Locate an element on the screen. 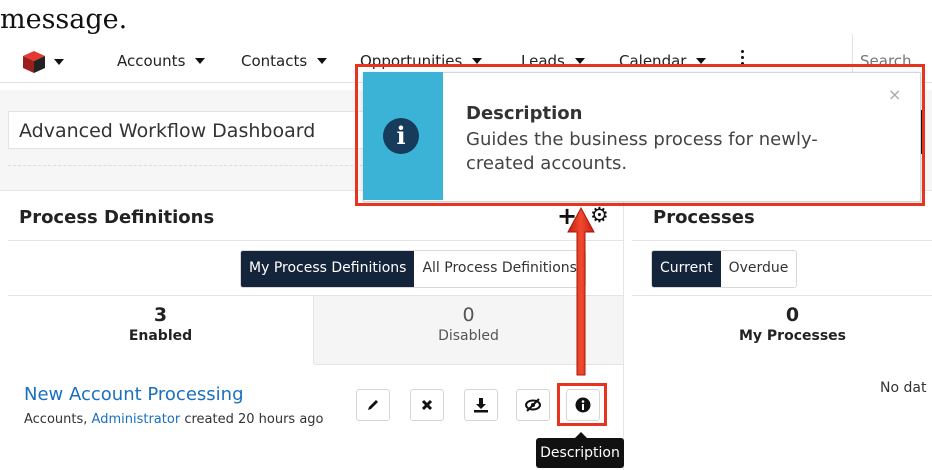 The image size is (932, 470). annotation-arrow is located at coordinates (581, 291).